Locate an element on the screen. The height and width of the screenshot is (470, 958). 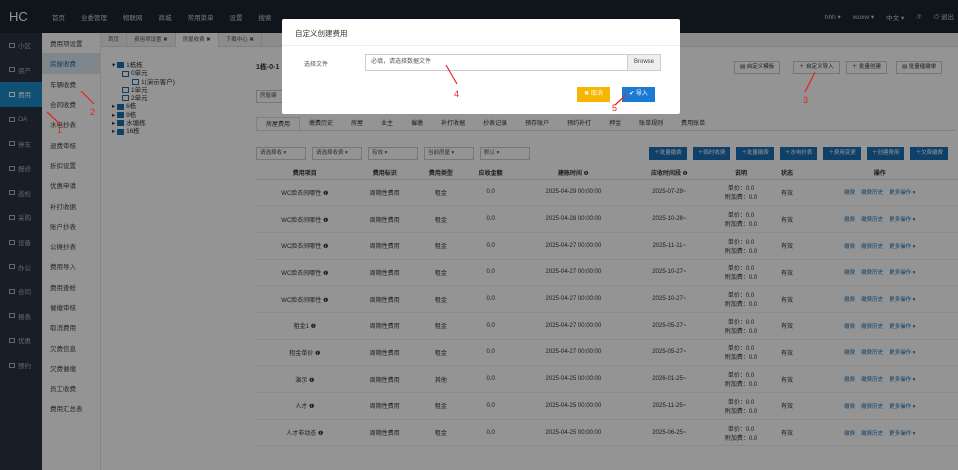
annotation-1: 1 is located at coordinates (60, 130).